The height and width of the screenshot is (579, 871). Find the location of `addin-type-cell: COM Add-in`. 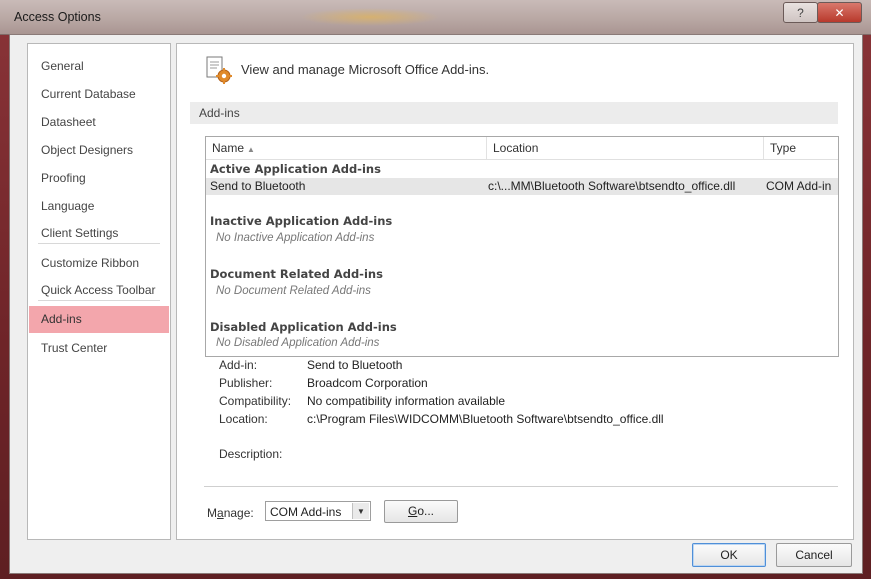

addin-type-cell: COM Add-in is located at coordinates (799, 186).